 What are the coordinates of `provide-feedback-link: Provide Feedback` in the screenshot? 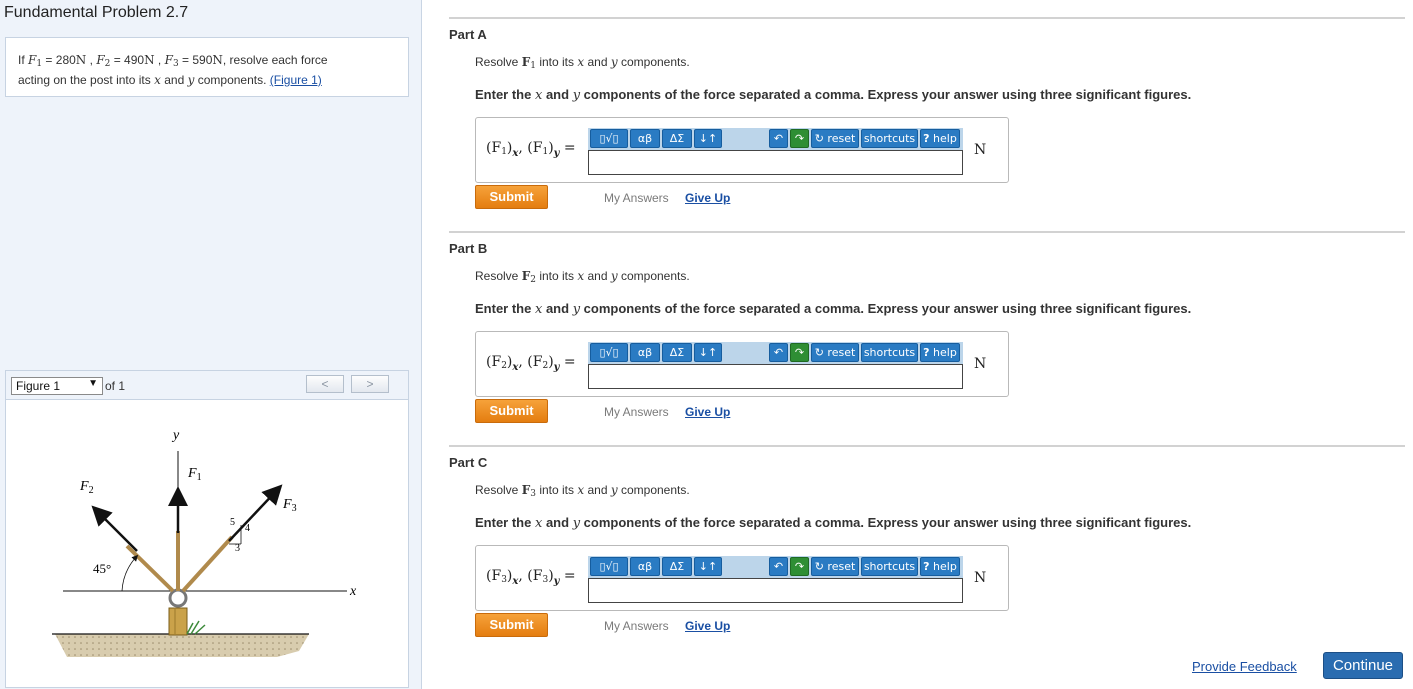 It's located at (1244, 666).